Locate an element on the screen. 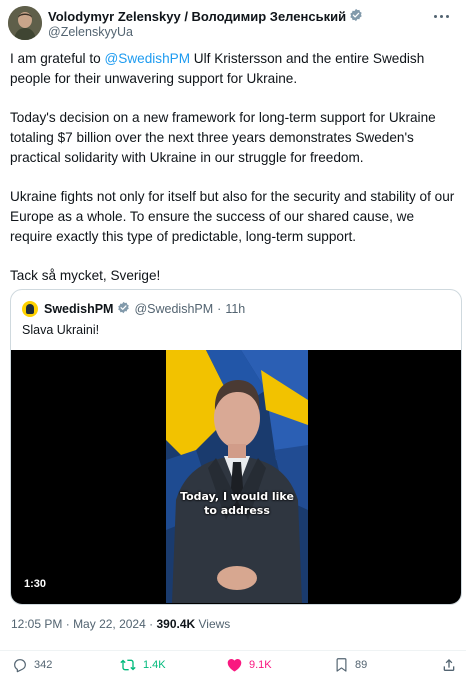 The width and height of the screenshot is (466, 676). video-frame: Today, I would like to address is located at coordinates (237, 476).